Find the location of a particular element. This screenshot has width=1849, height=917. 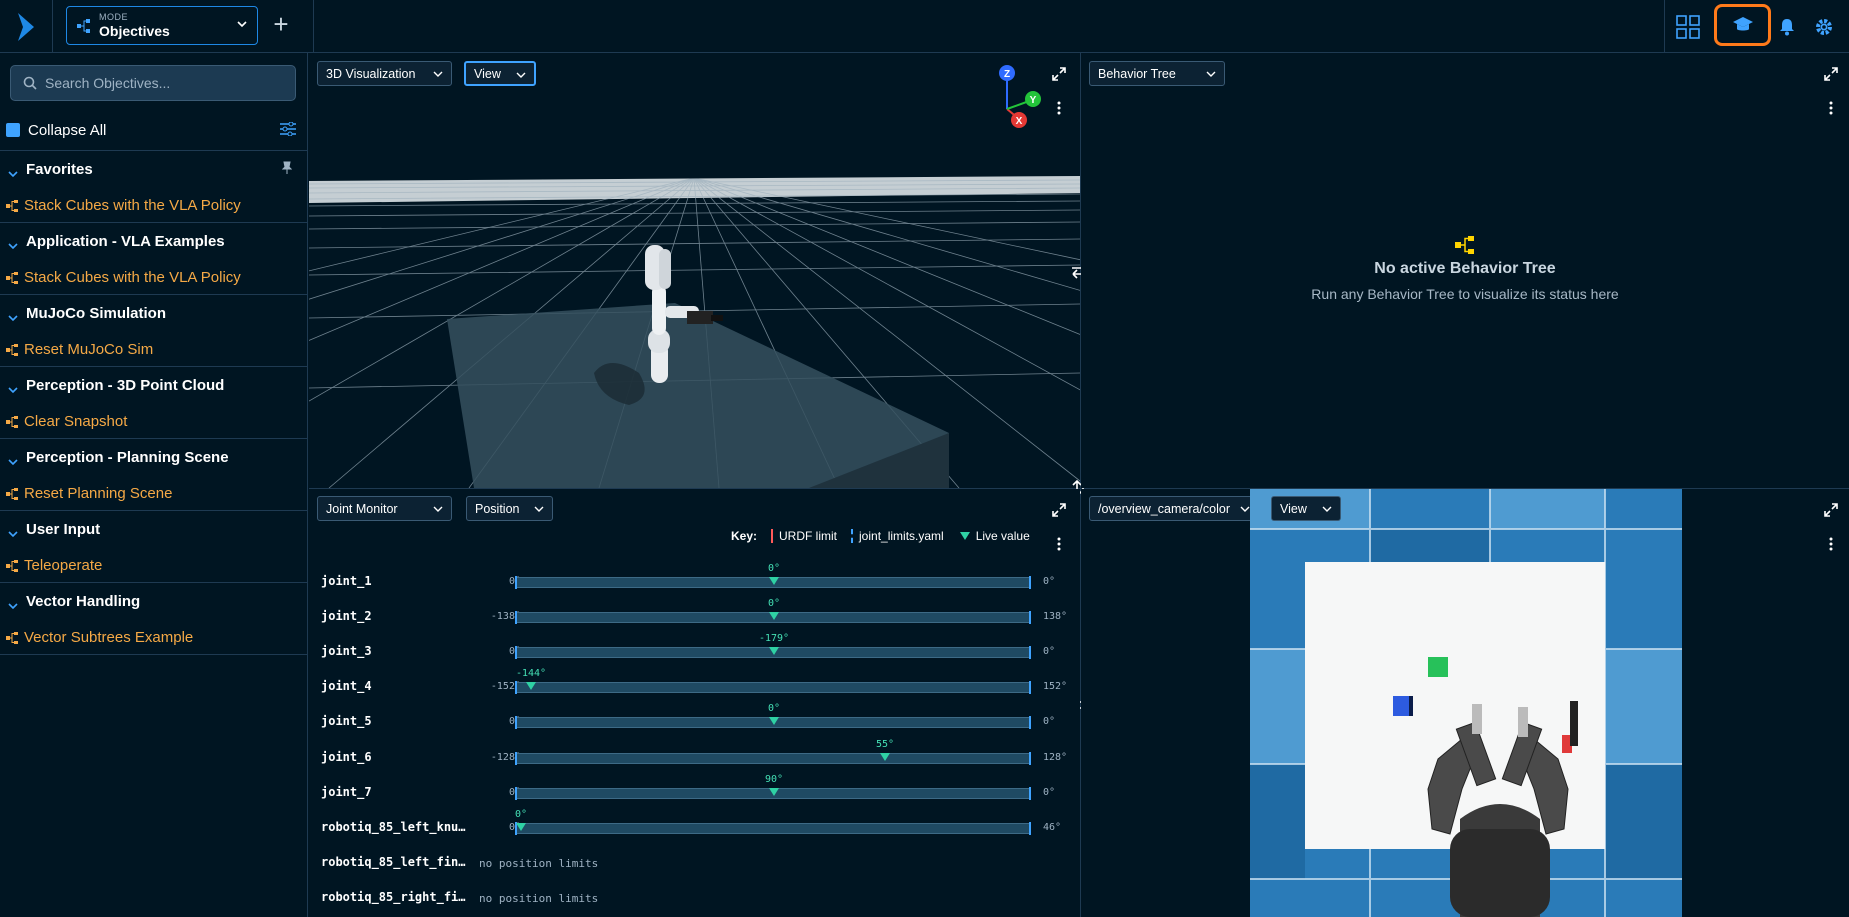

axes-gizmo: Z X Y is located at coordinates (1017, 98).